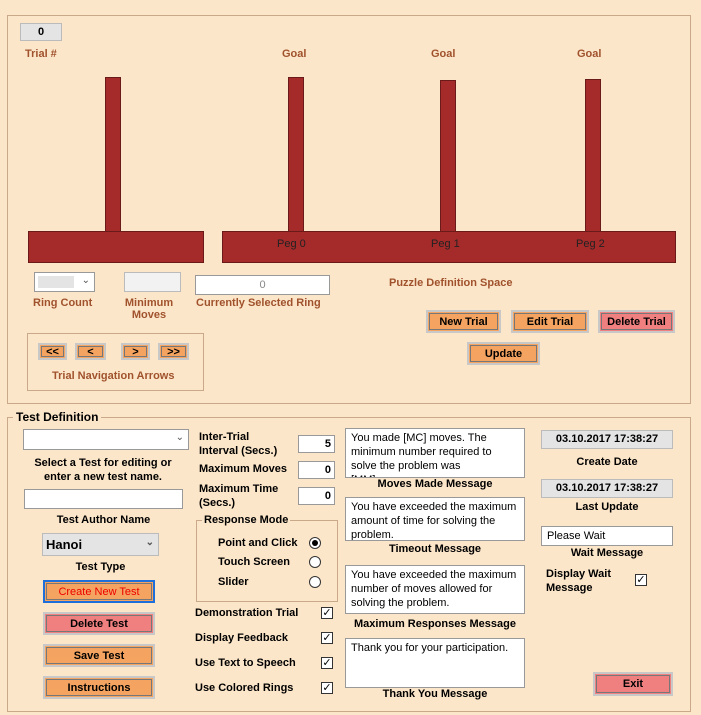  What do you see at coordinates (589, 54) in the screenshot?
I see `goal-label-2: Goal` at bounding box center [589, 54].